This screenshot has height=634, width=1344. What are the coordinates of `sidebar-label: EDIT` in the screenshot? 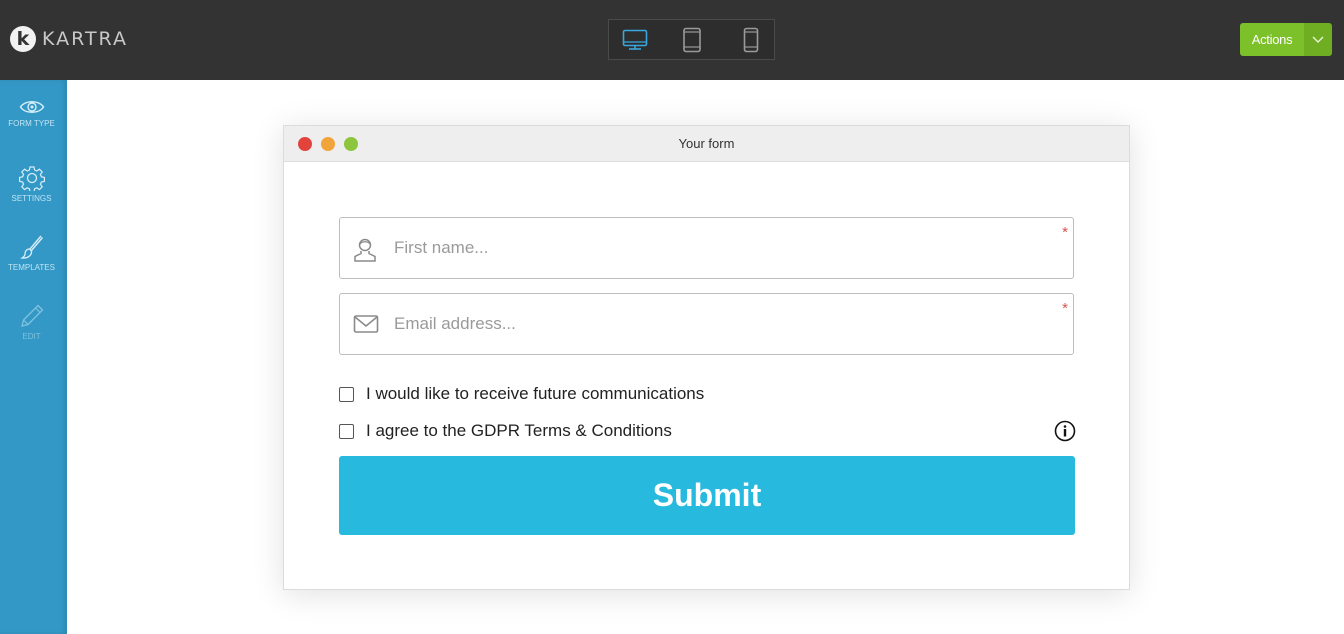 It's located at (31, 336).